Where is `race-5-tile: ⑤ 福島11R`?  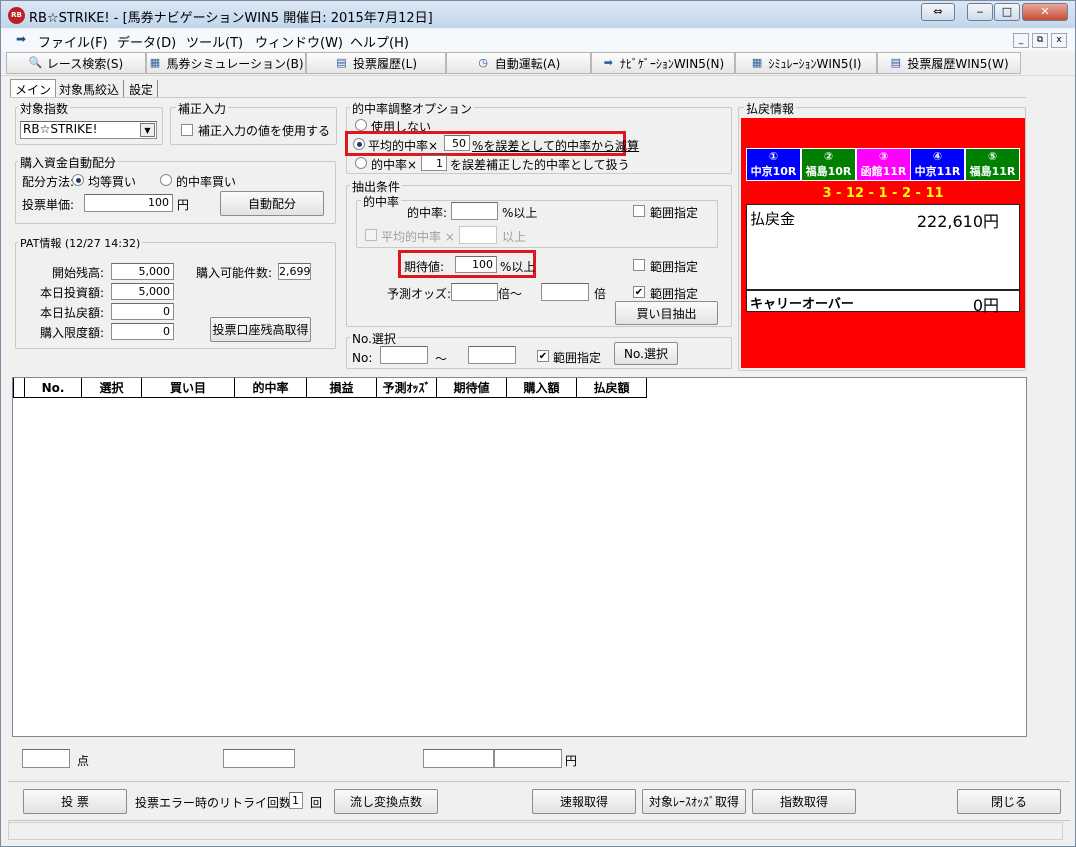 race-5-tile: ⑤ 福島11R is located at coordinates (992, 164).